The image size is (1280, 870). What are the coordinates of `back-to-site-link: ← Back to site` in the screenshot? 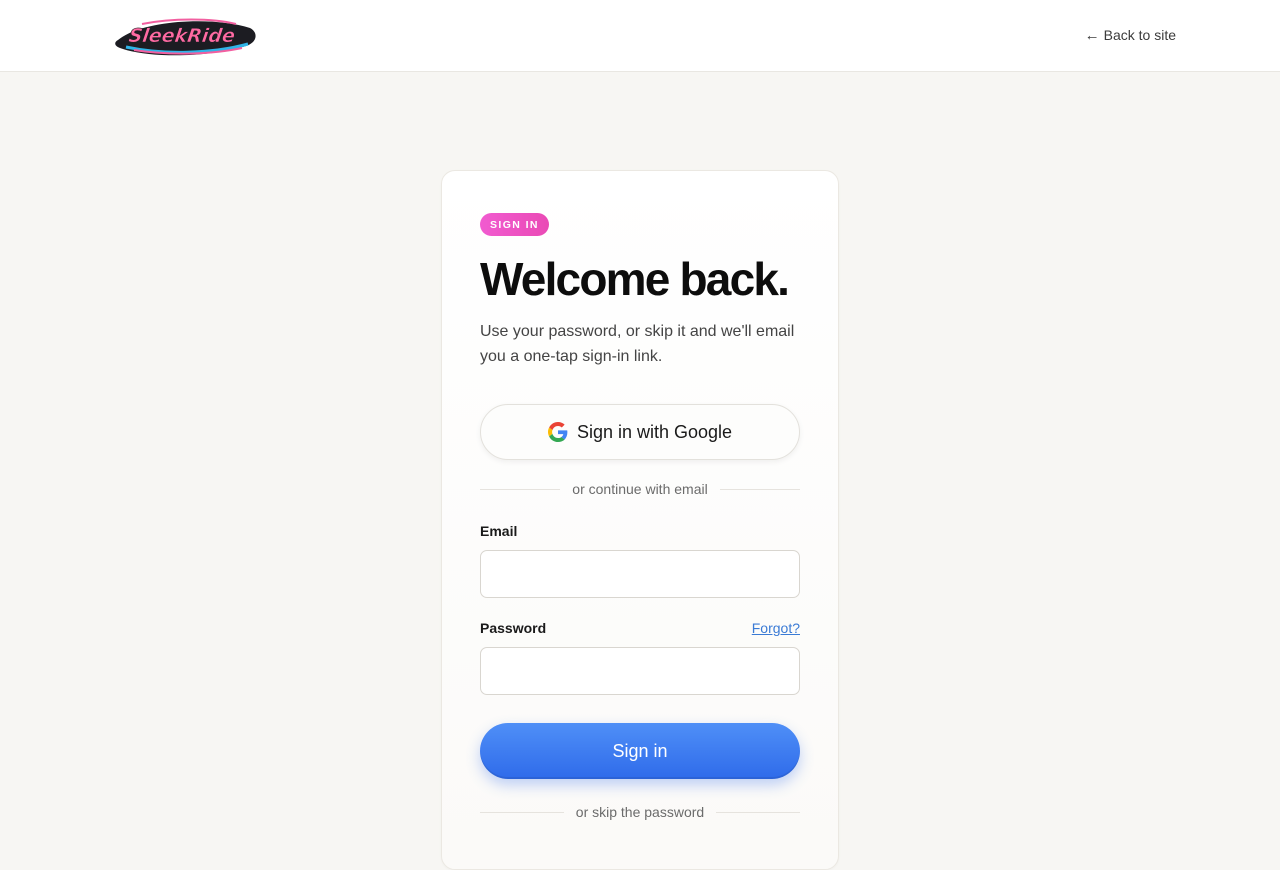 It's located at (1130, 35).